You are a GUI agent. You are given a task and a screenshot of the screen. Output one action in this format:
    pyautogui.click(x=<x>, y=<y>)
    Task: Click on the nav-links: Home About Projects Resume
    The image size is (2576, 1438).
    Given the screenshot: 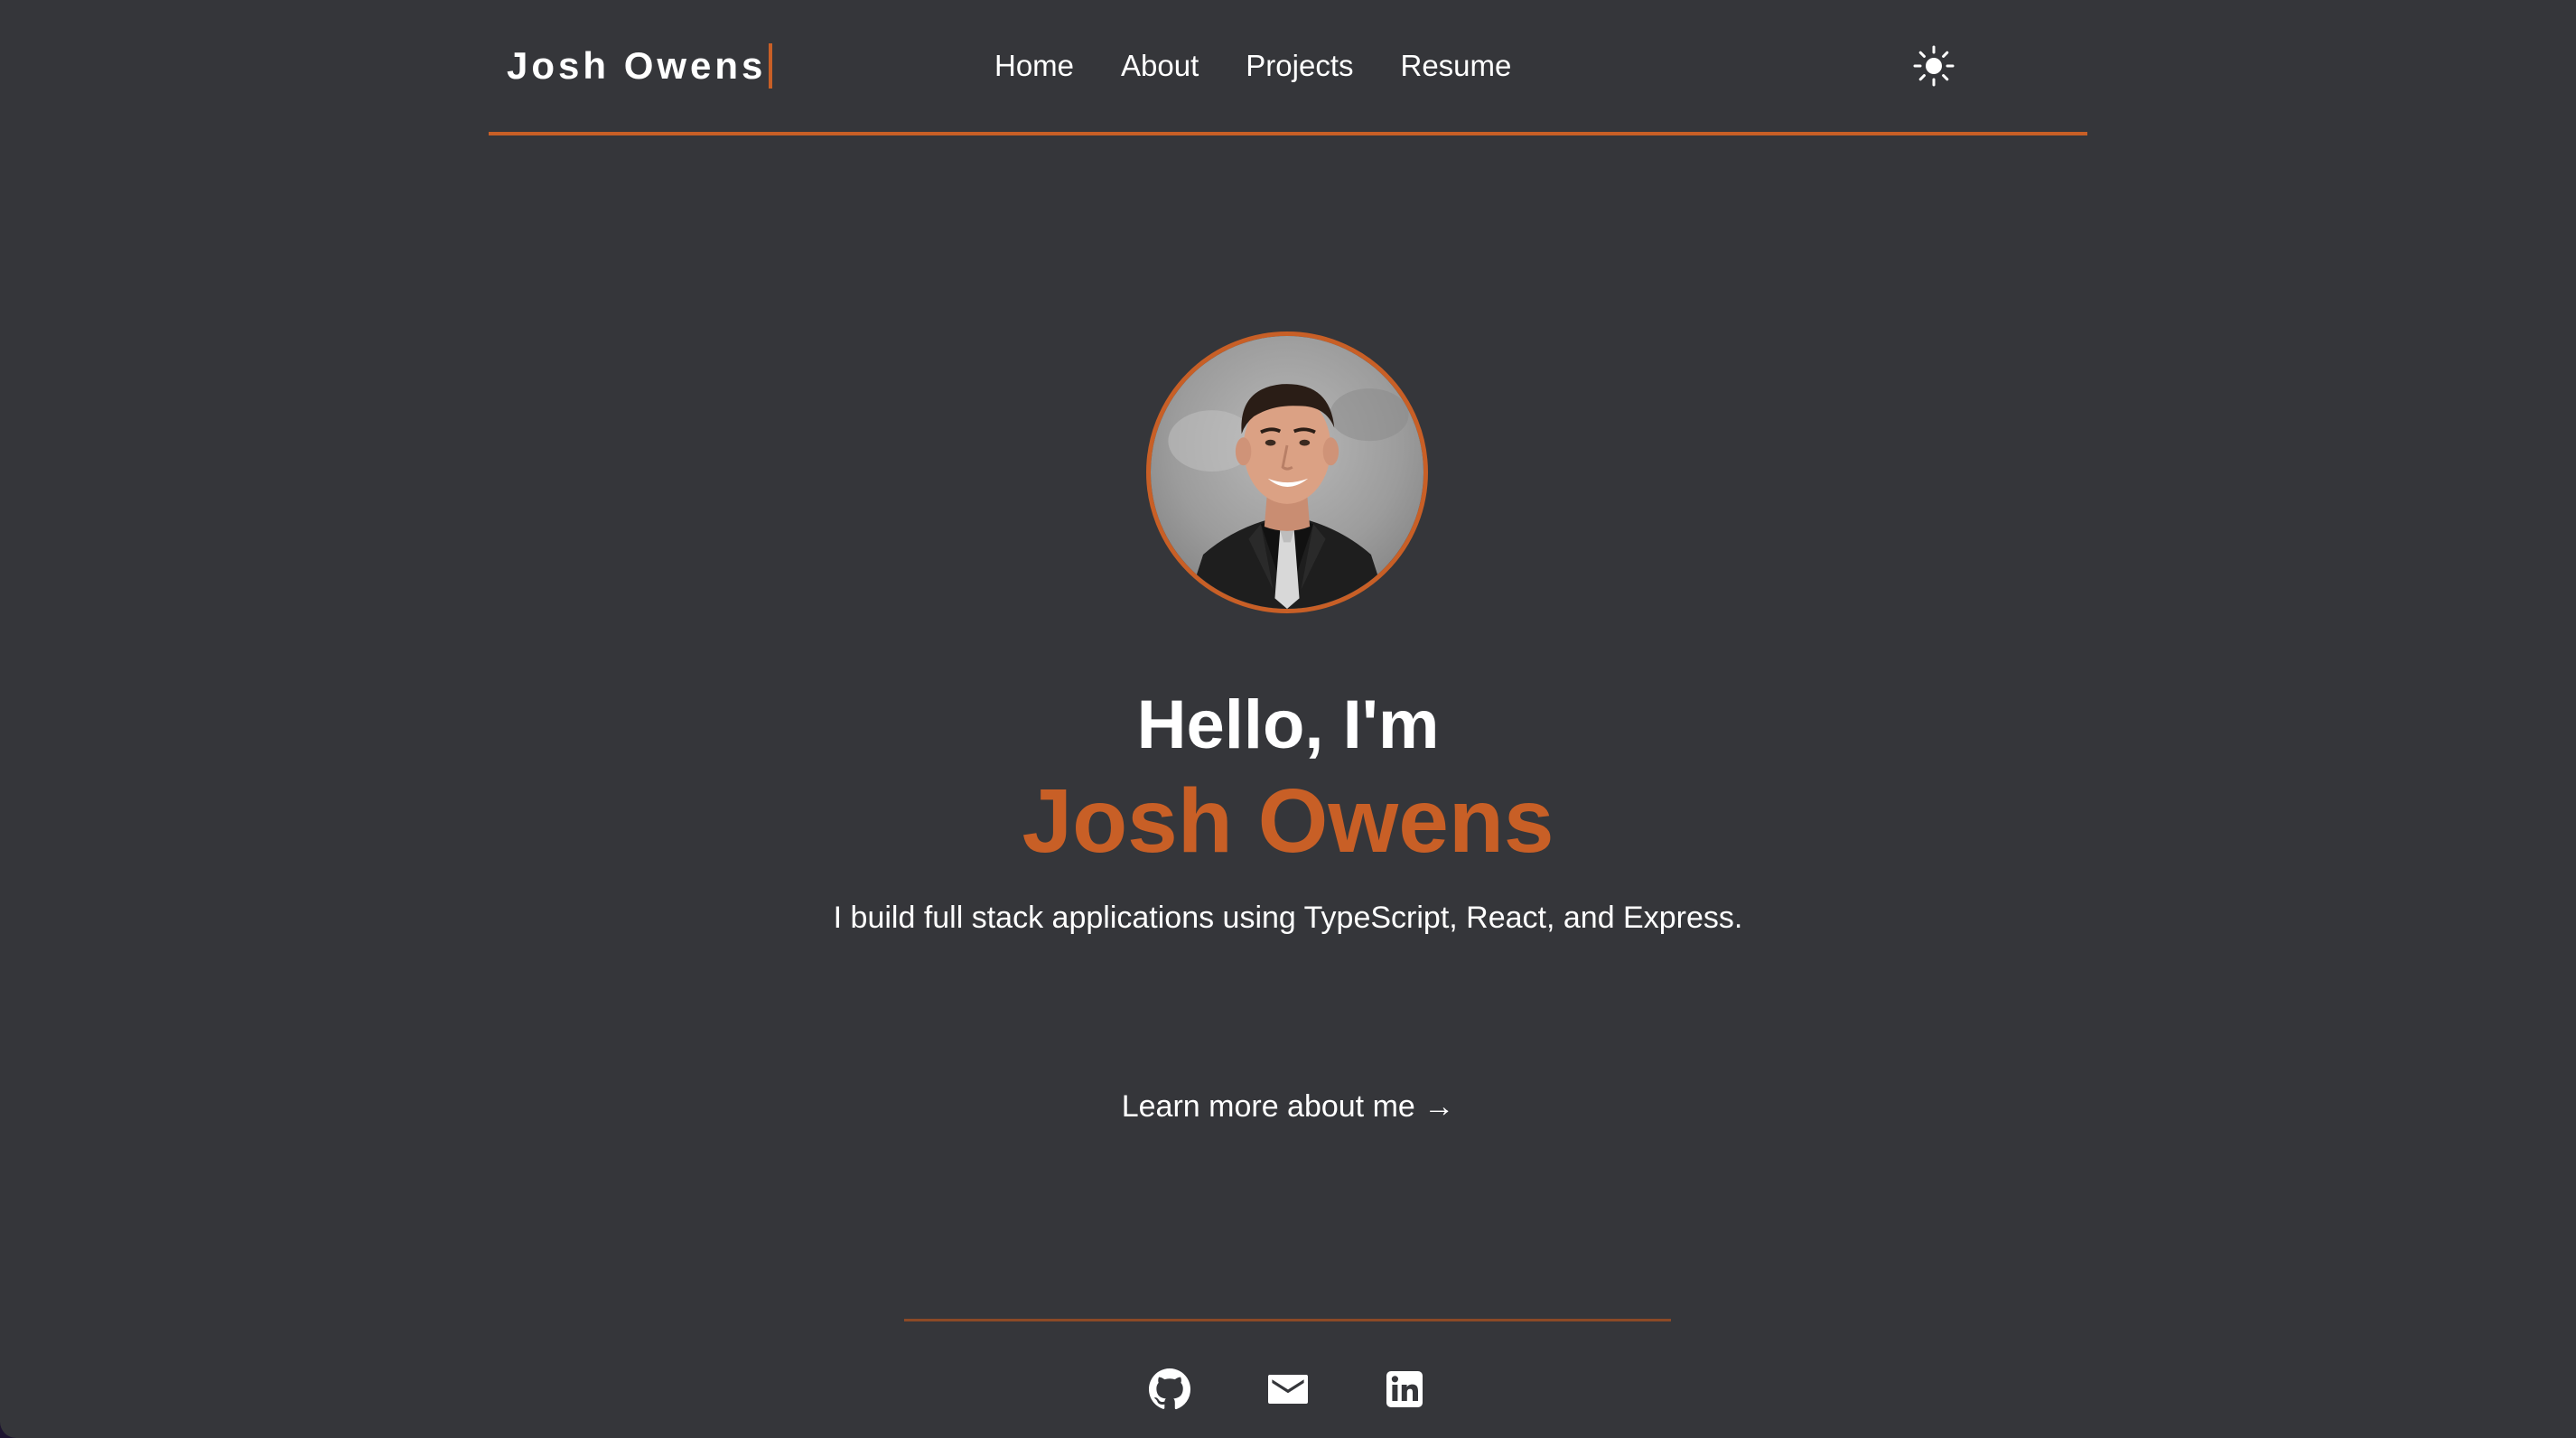 What is the action you would take?
    pyautogui.click(x=1276, y=66)
    